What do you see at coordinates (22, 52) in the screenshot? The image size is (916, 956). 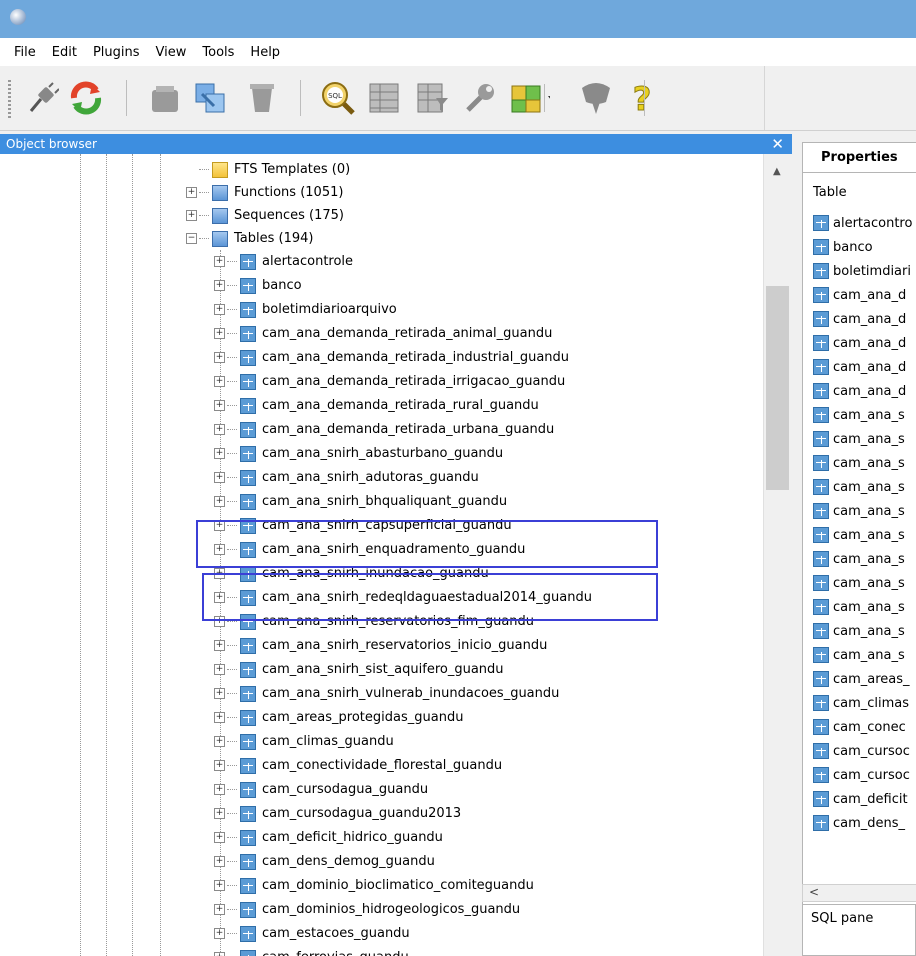 I see `menu-file: File` at bounding box center [22, 52].